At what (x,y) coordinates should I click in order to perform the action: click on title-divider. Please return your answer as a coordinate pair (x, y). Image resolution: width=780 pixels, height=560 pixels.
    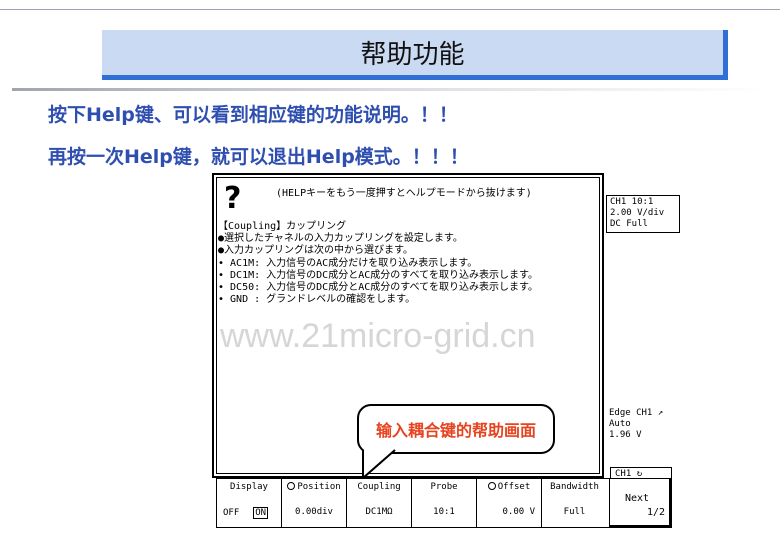
    Looking at the image, I should click on (390, 89).